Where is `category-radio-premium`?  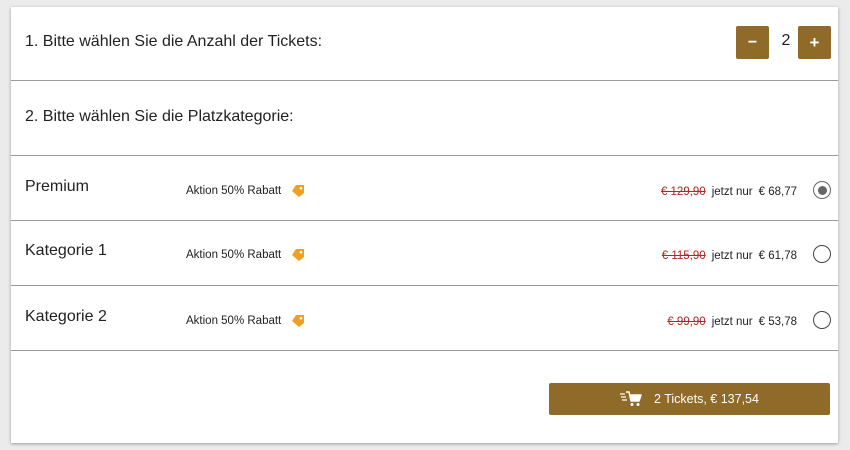 category-radio-premium is located at coordinates (822, 190).